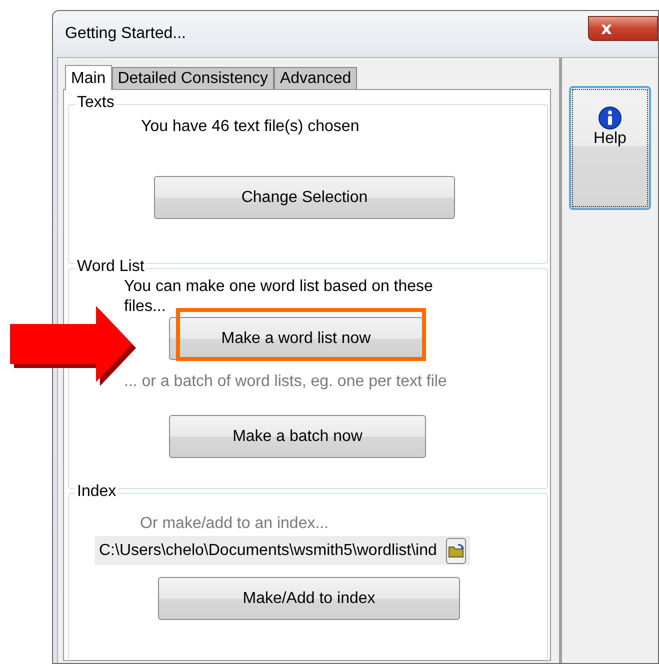 Image resolution: width=659 pixels, height=664 pixels. What do you see at coordinates (309, 598) in the screenshot?
I see `make-add-index-button: Make/Add to index` at bounding box center [309, 598].